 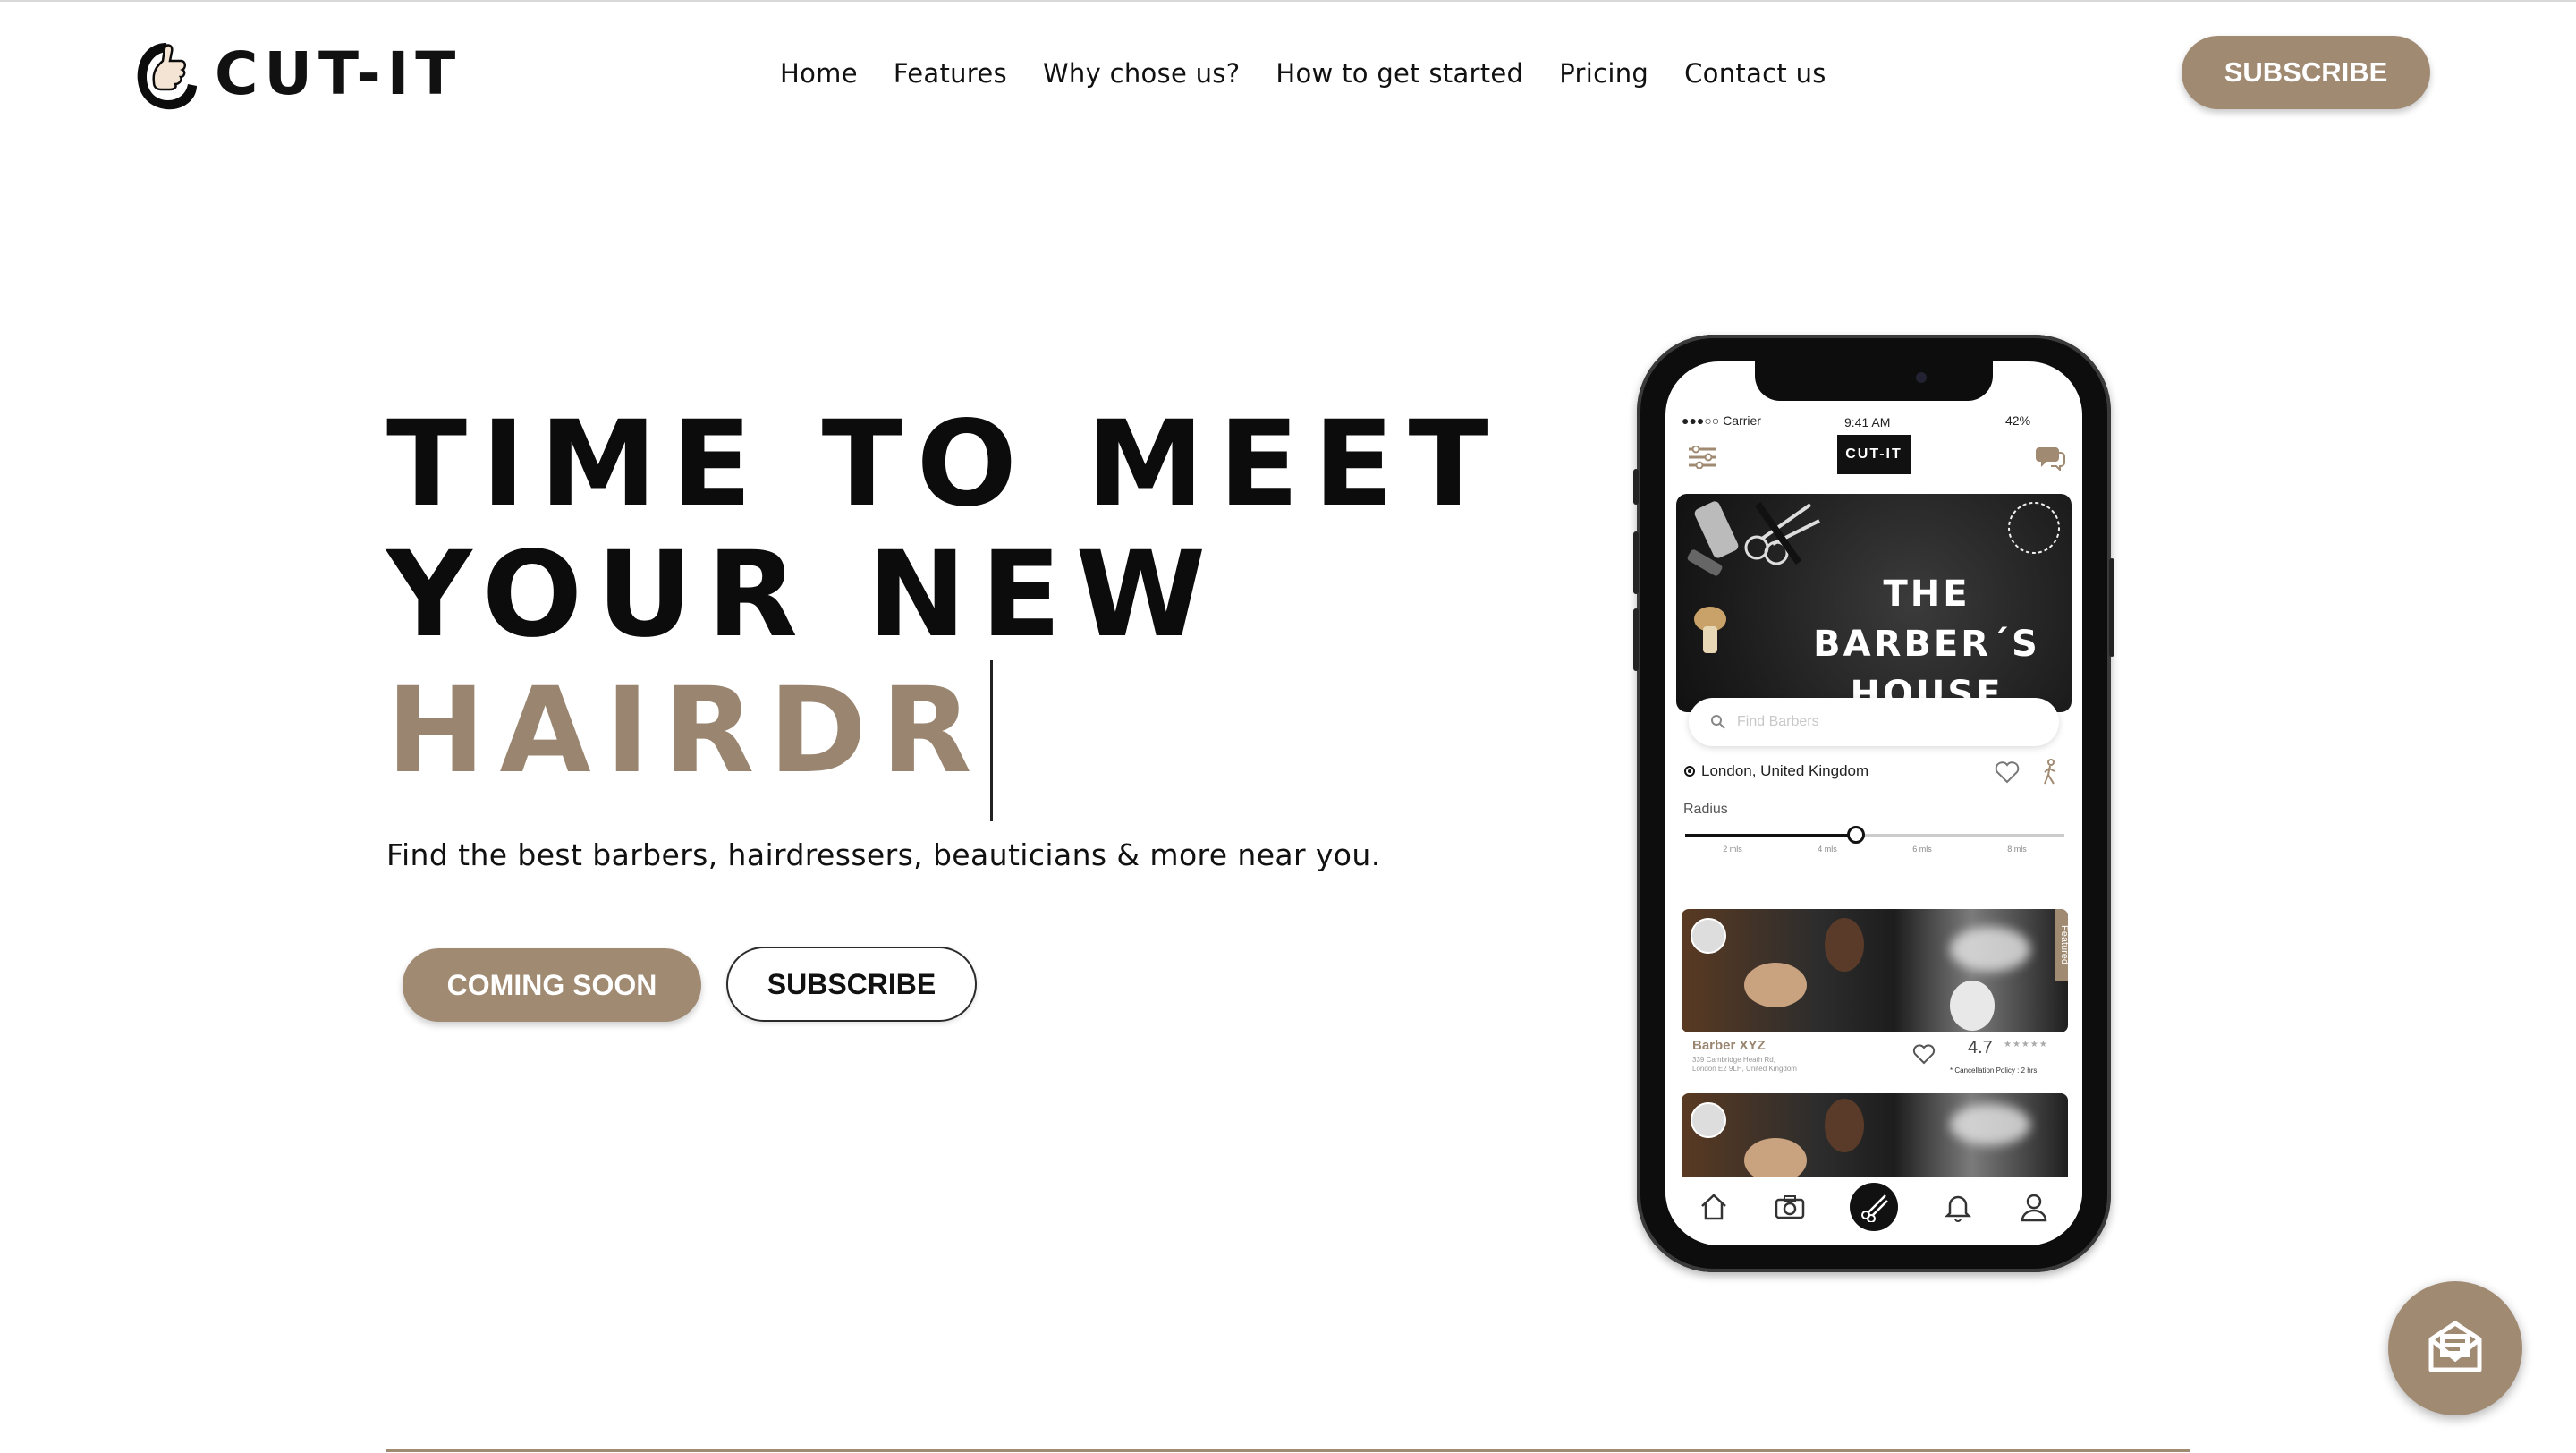 I want to click on thumbs-up-hand-logo-icon, so click(x=167, y=76).